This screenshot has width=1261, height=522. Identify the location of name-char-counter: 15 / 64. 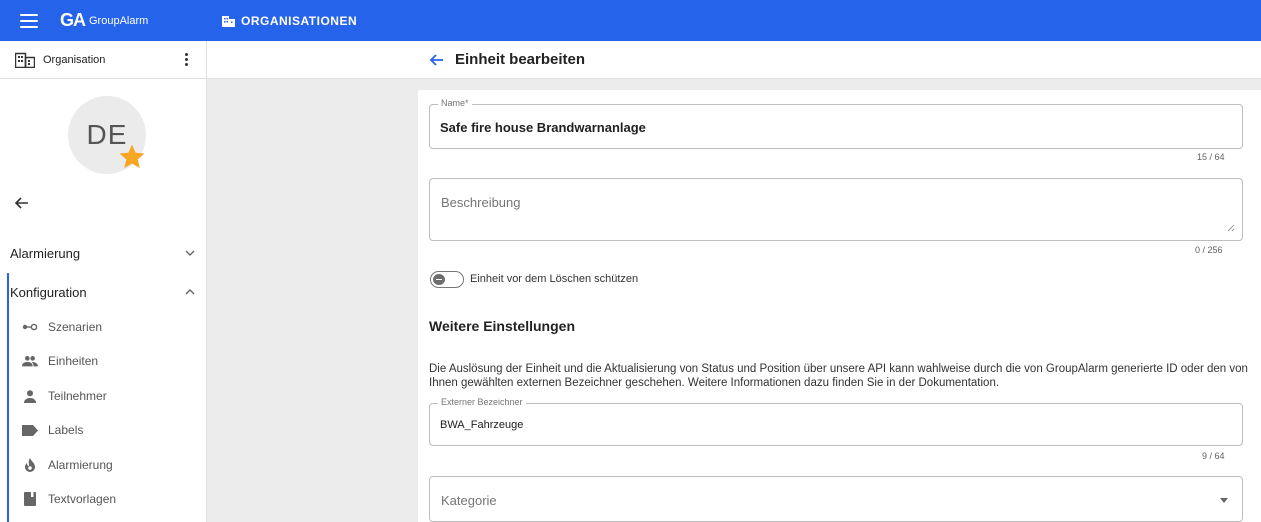
(1211, 157).